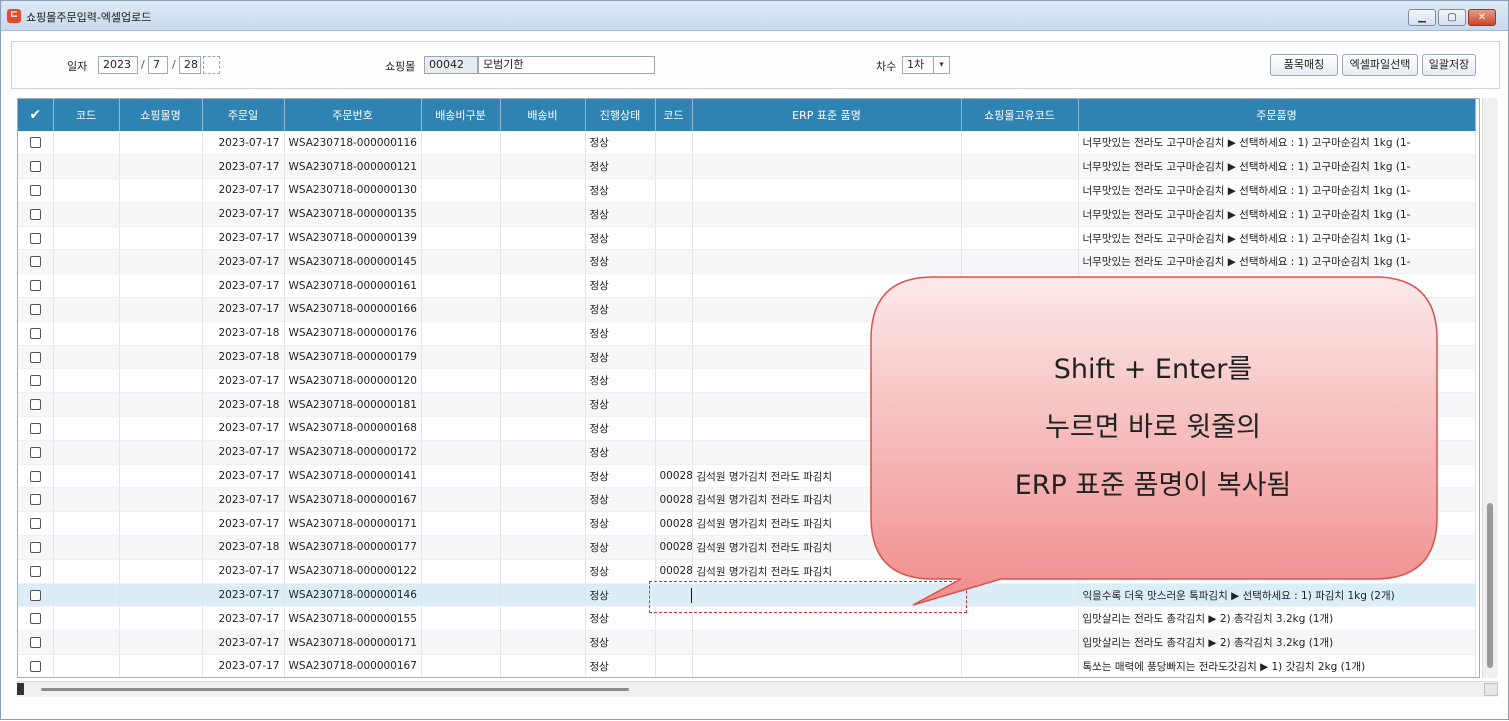 The height and width of the screenshot is (721, 1509). What do you see at coordinates (353, 381) in the screenshot?
I see `cell-order-number: WSA230718-000000120` at bounding box center [353, 381].